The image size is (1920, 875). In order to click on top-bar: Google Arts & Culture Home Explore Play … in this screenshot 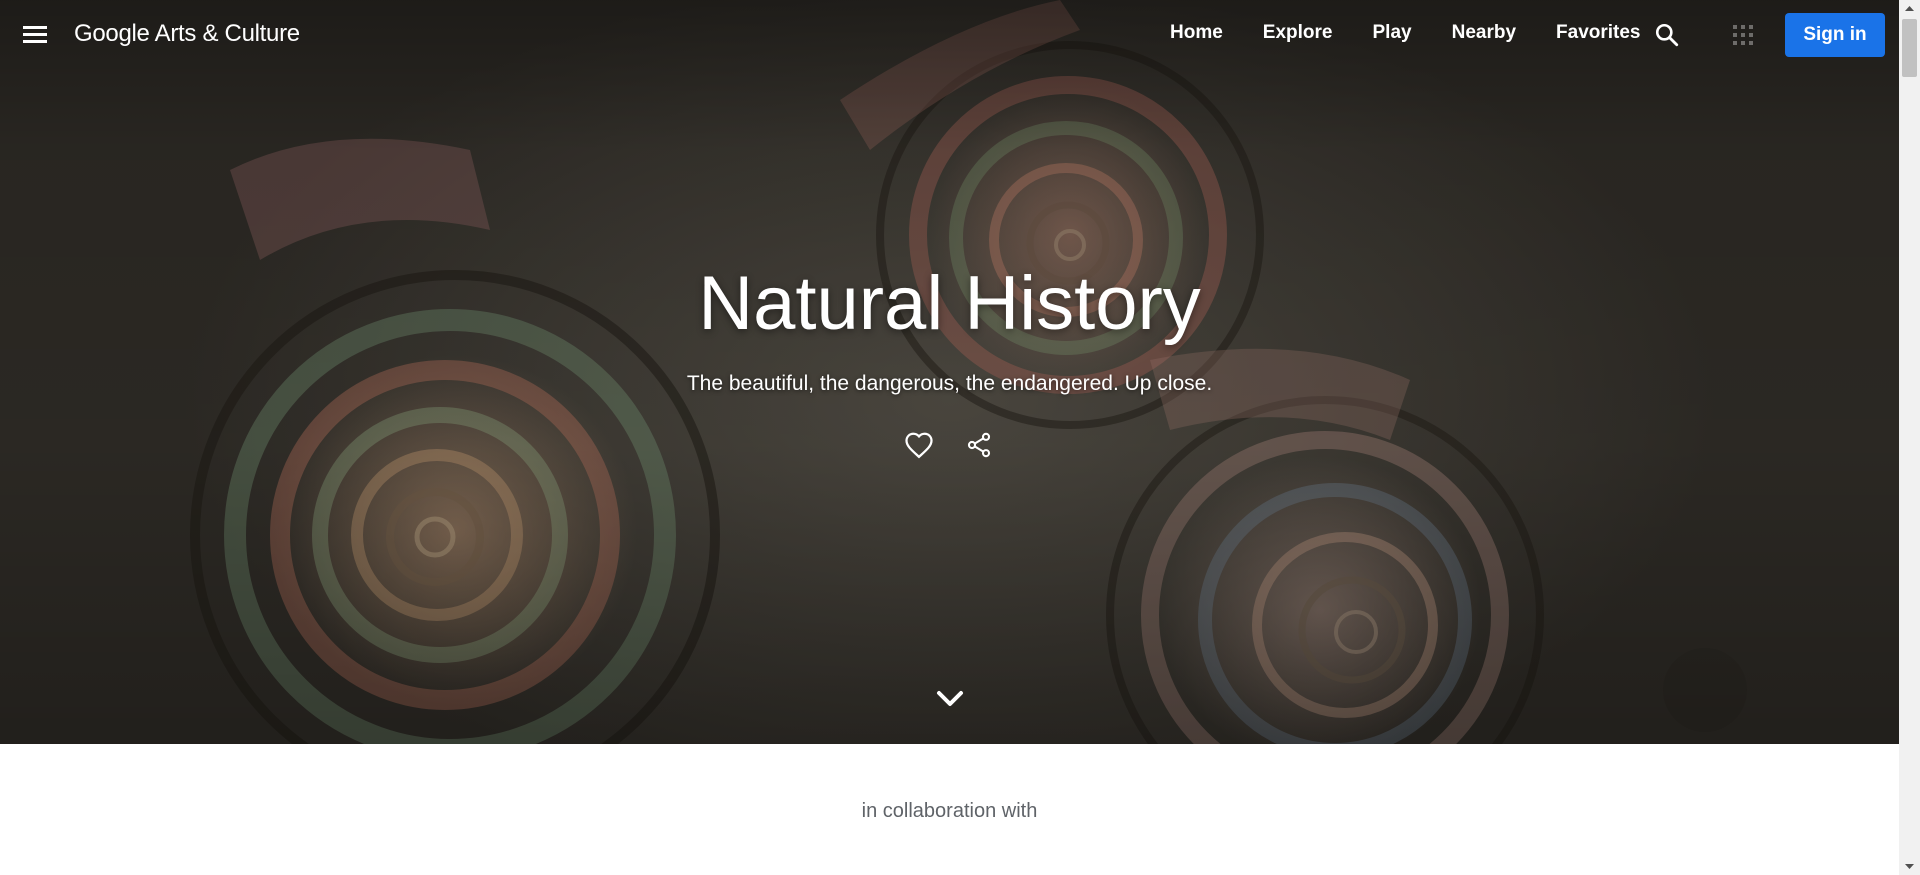, I will do `click(949, 35)`.